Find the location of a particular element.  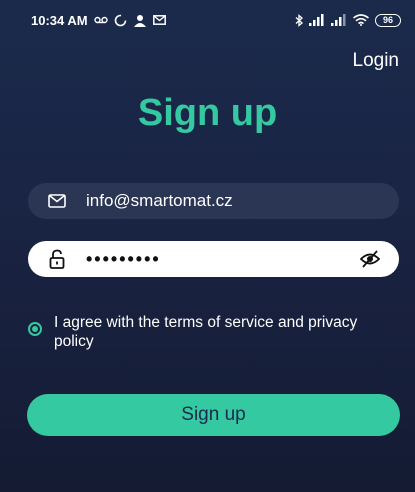

status-left: 10:34 AM is located at coordinates (98, 20).